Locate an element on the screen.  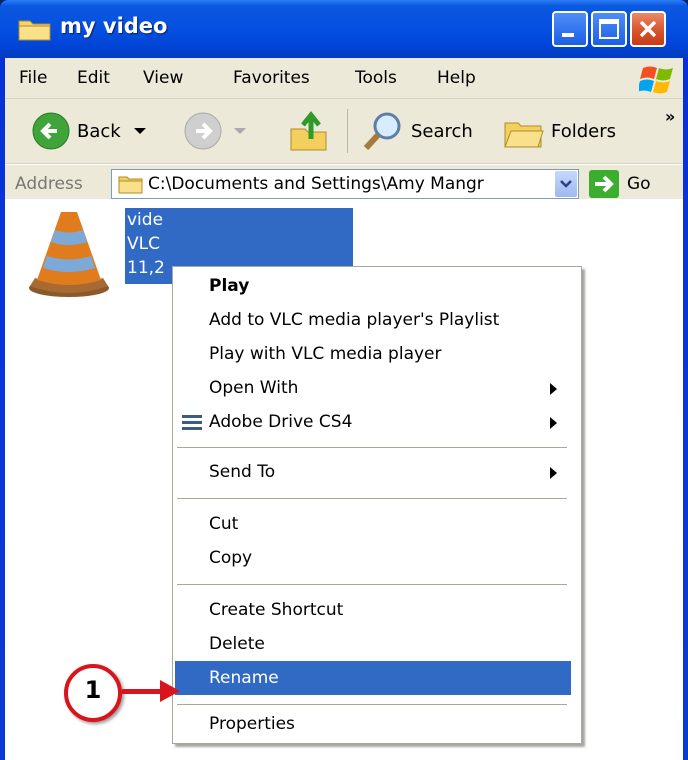
close-icon is located at coordinates (648, 29).